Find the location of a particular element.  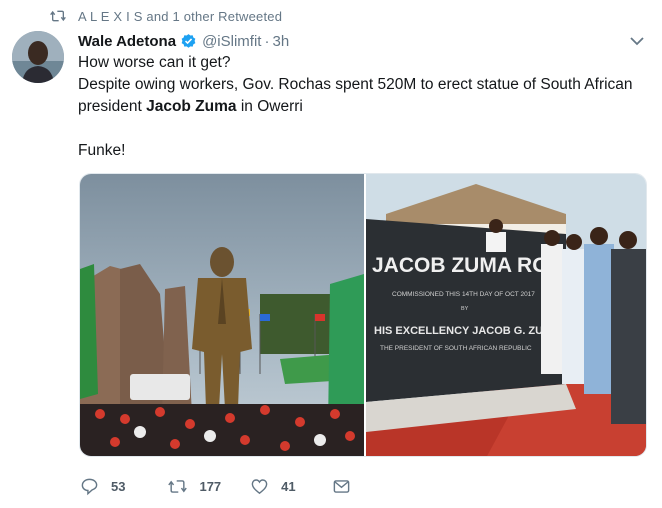

reply-button: 53 is located at coordinates (102, 486).